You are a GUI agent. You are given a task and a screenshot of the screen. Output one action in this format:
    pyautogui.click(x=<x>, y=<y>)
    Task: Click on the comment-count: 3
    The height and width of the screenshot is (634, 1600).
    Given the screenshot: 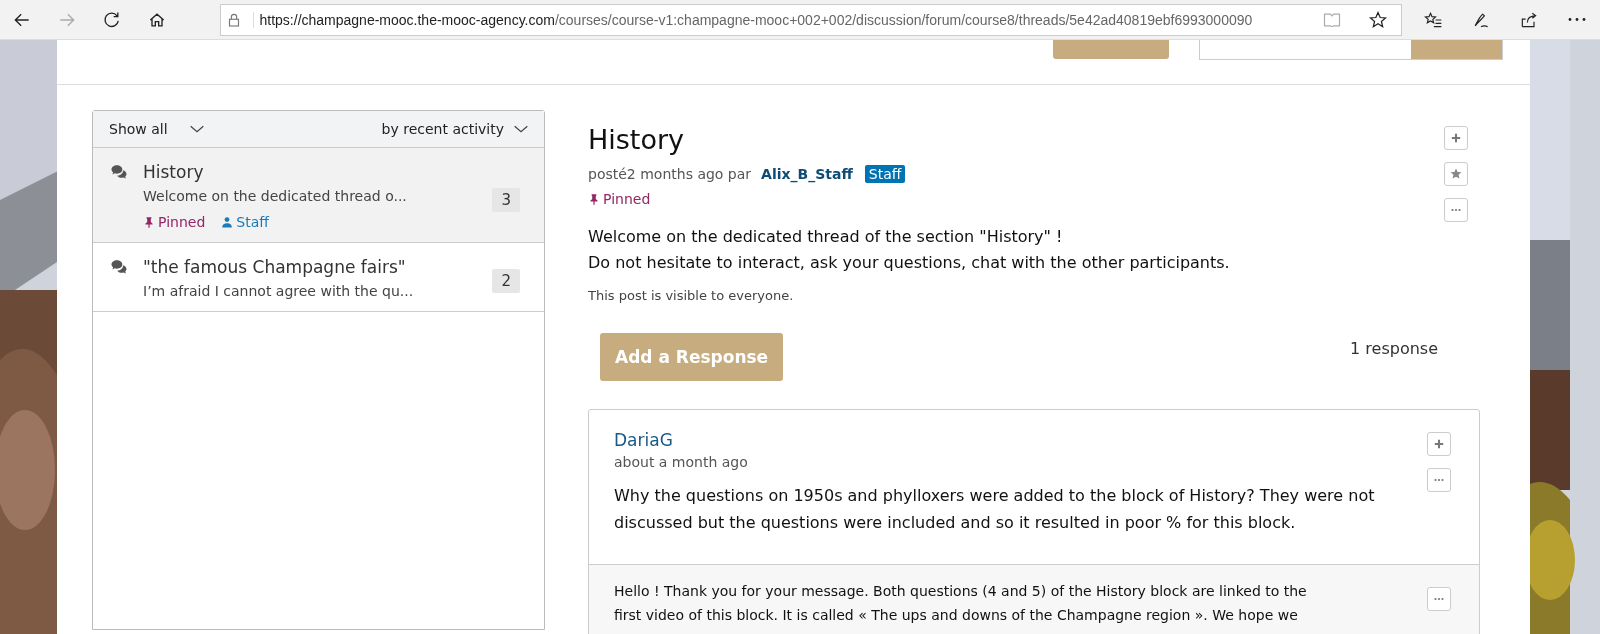 What is the action you would take?
    pyautogui.click(x=506, y=200)
    